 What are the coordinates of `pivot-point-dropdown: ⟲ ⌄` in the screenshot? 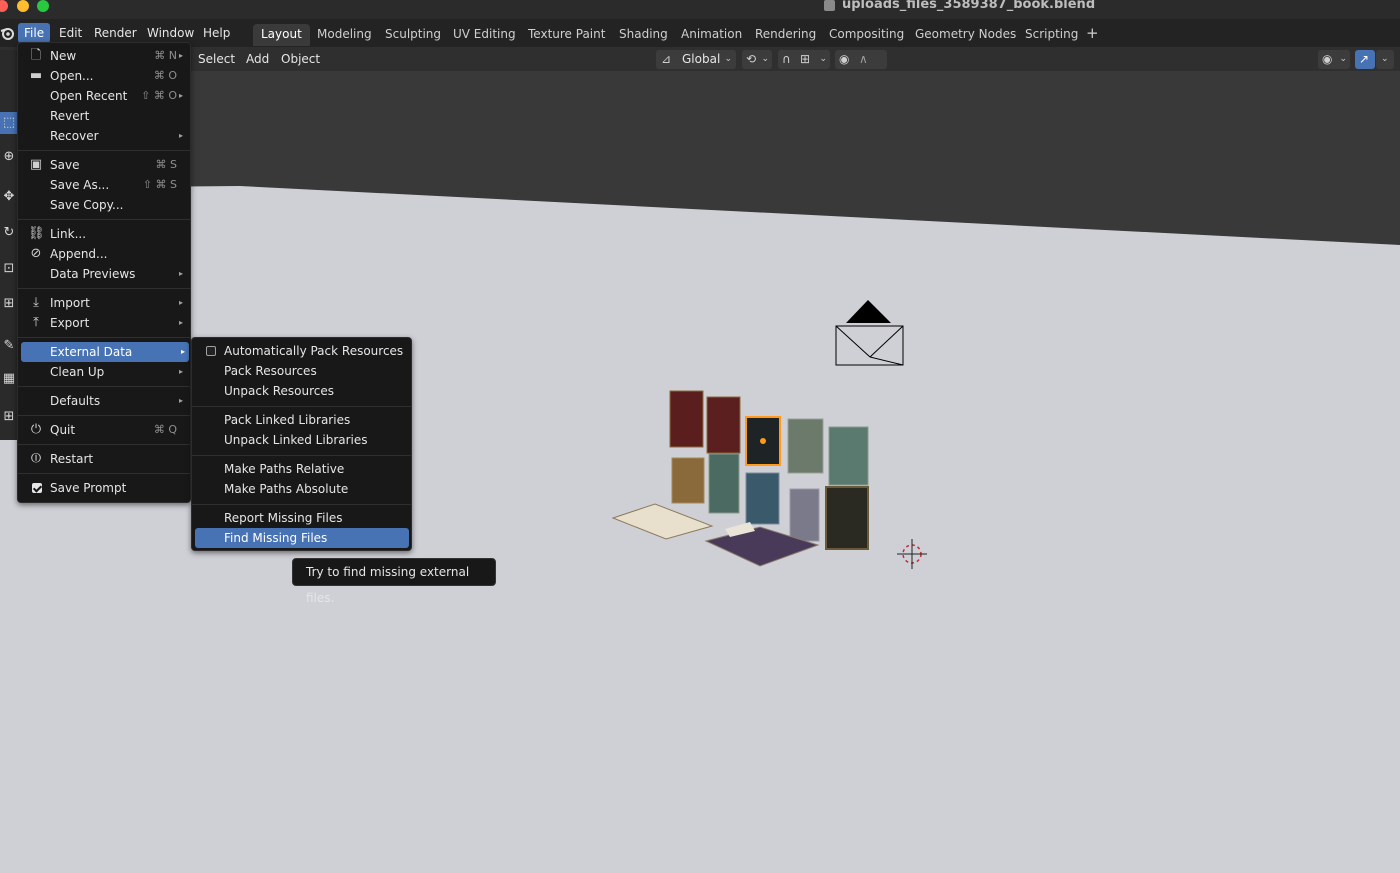 It's located at (757, 59).